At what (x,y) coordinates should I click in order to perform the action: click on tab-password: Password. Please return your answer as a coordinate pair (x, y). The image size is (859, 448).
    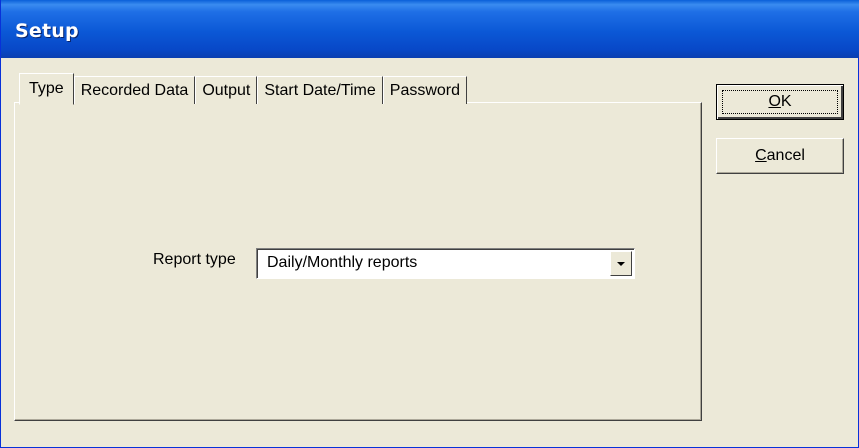
    Looking at the image, I should click on (425, 90).